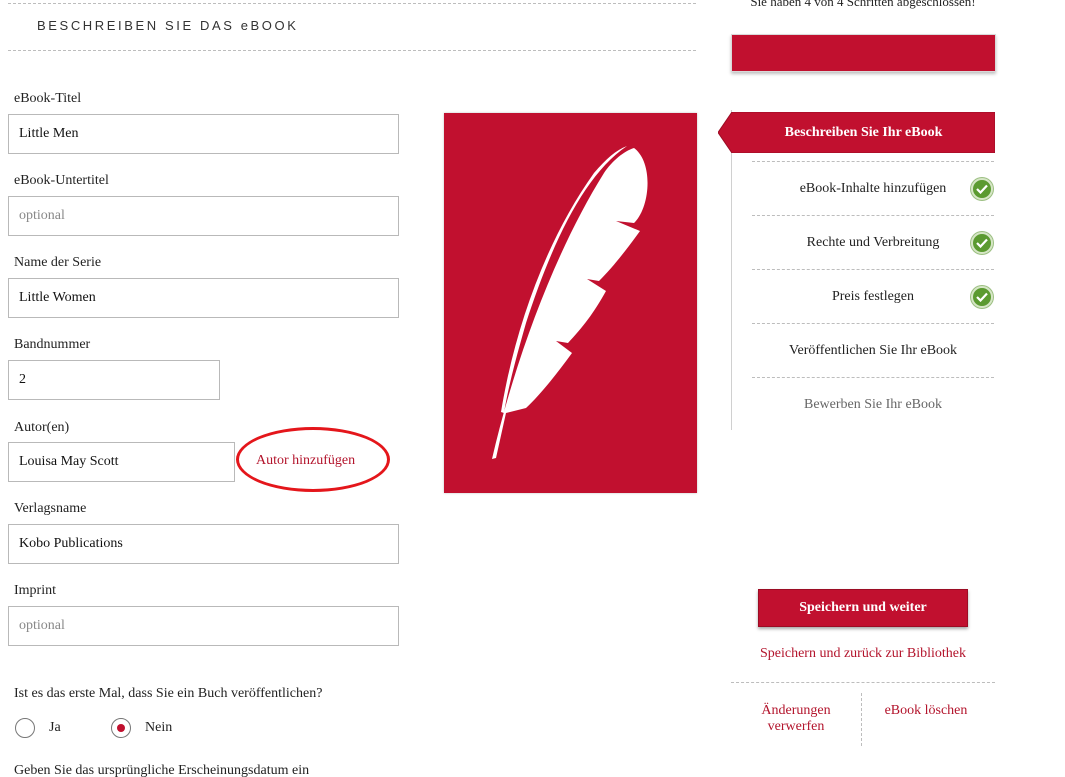  I want to click on step-publish: Veröffentlichen Sie Ihr eBook, so click(873, 350).